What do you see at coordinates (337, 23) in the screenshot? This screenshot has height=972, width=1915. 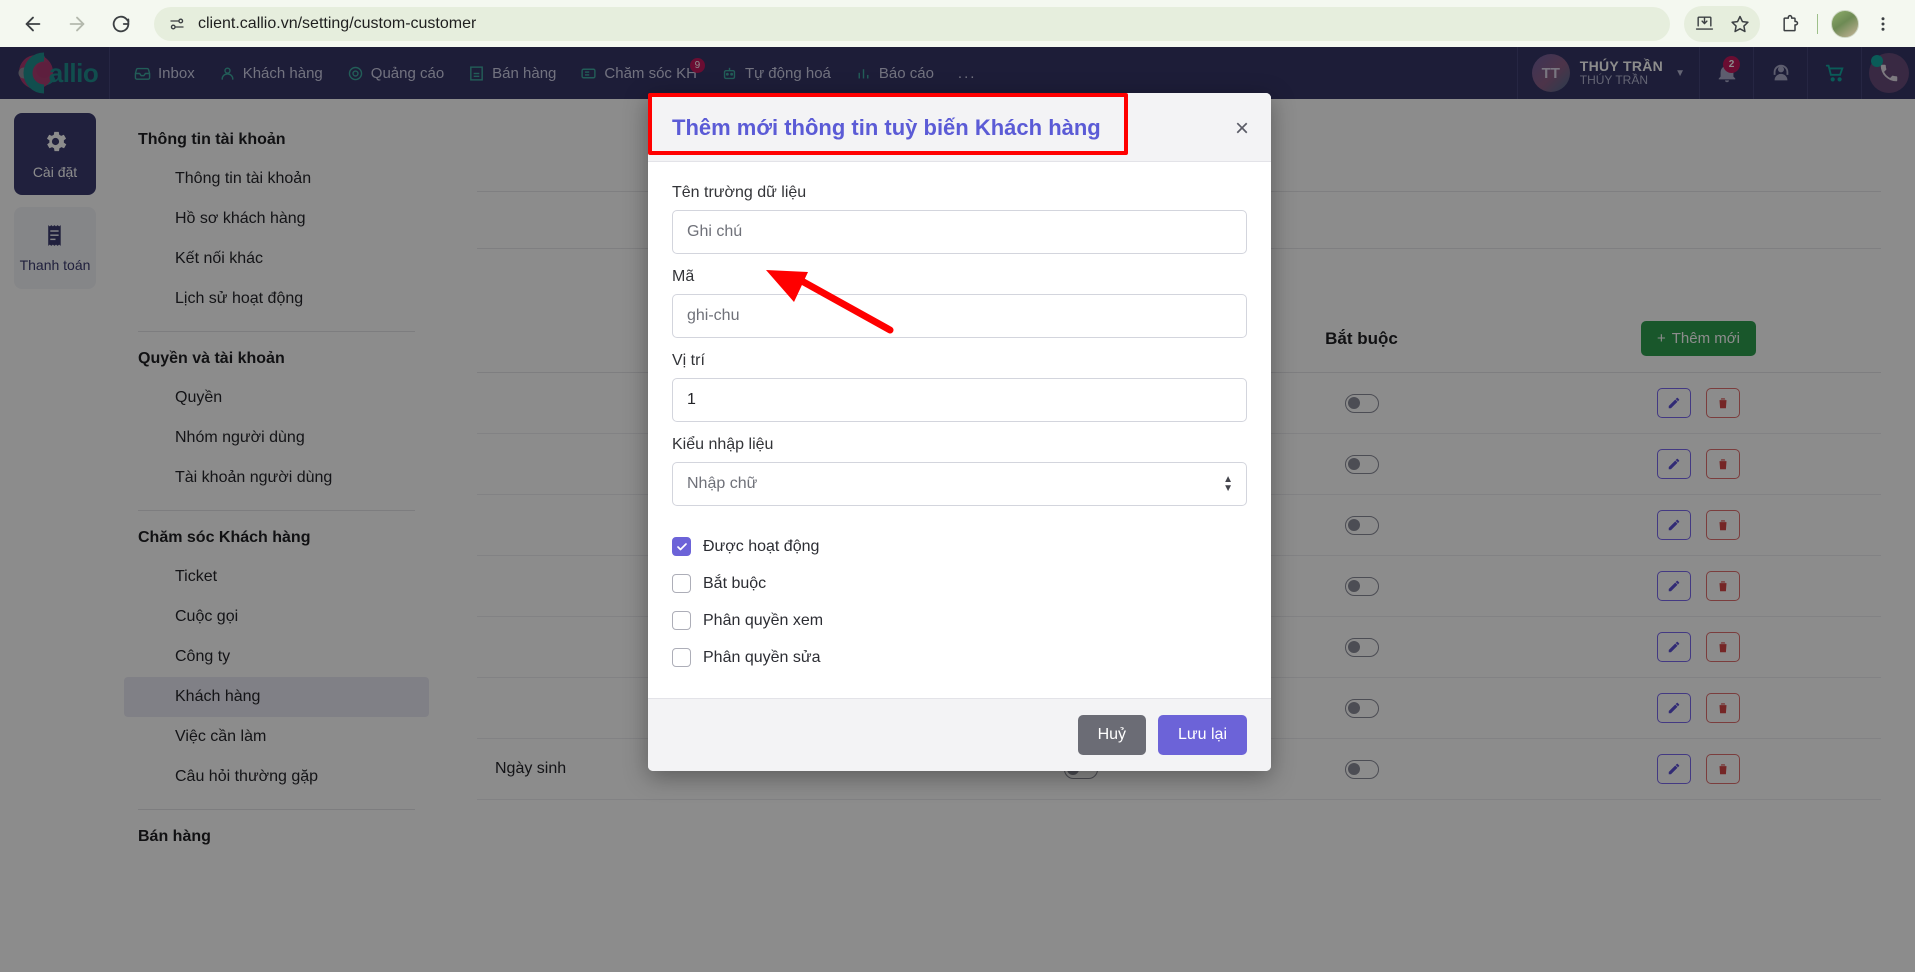 I see `url-text: client.callio.vn/setting/custom-customer` at bounding box center [337, 23].